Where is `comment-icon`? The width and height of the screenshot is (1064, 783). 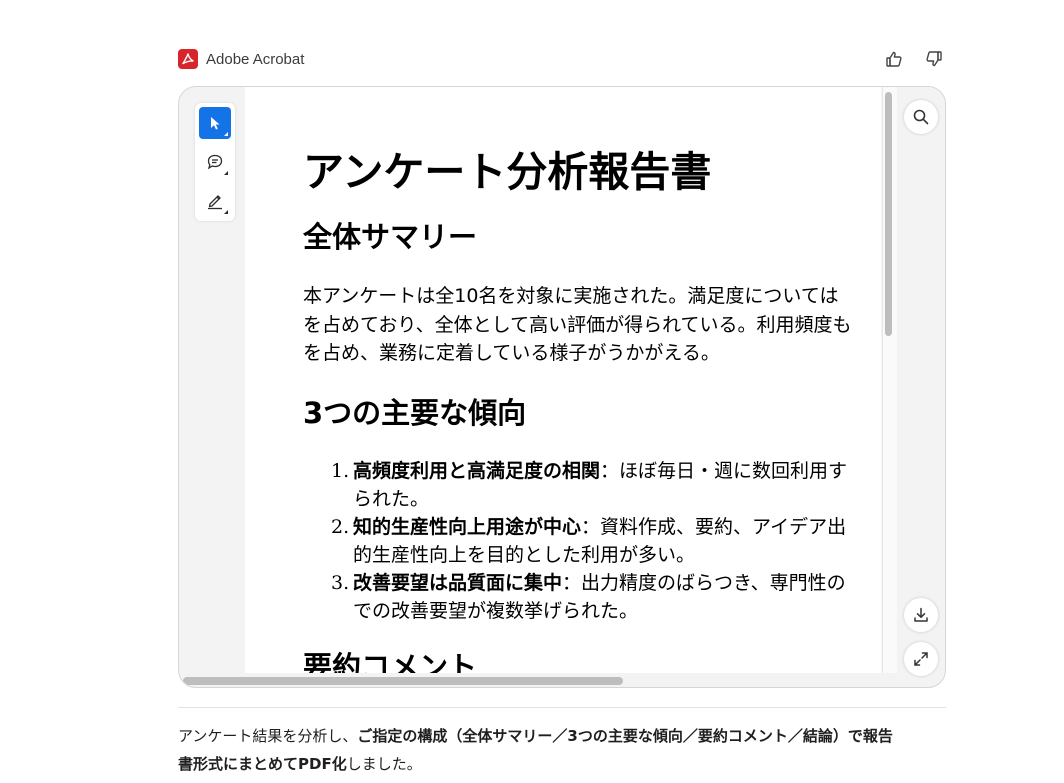 comment-icon is located at coordinates (215, 162).